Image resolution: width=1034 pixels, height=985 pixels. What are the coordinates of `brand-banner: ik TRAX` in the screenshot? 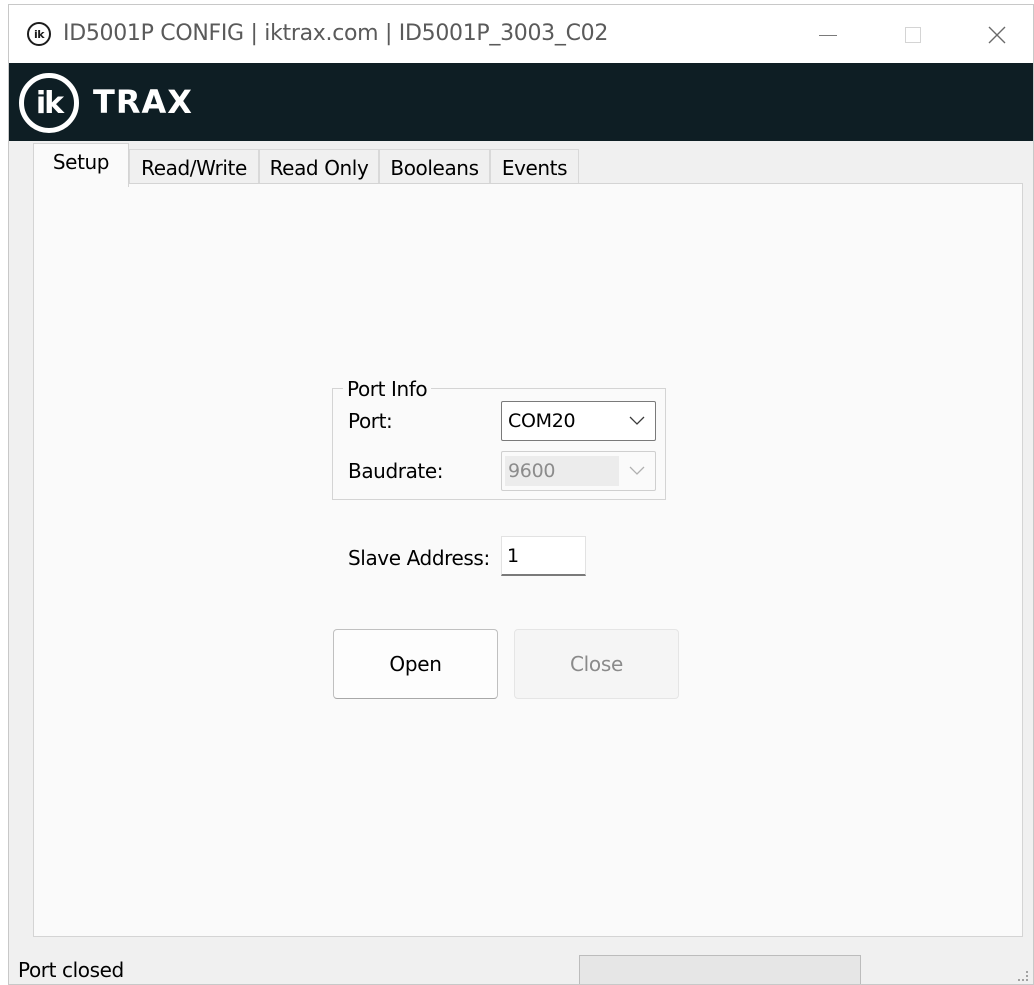 It's located at (521, 102).